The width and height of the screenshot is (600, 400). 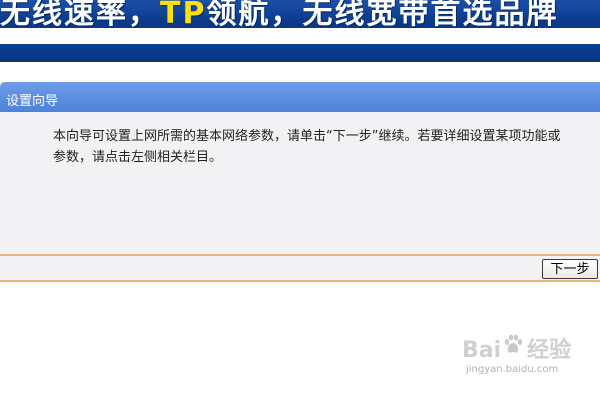 I want to click on banner-slogan-highlight: TP, so click(x=183, y=15).